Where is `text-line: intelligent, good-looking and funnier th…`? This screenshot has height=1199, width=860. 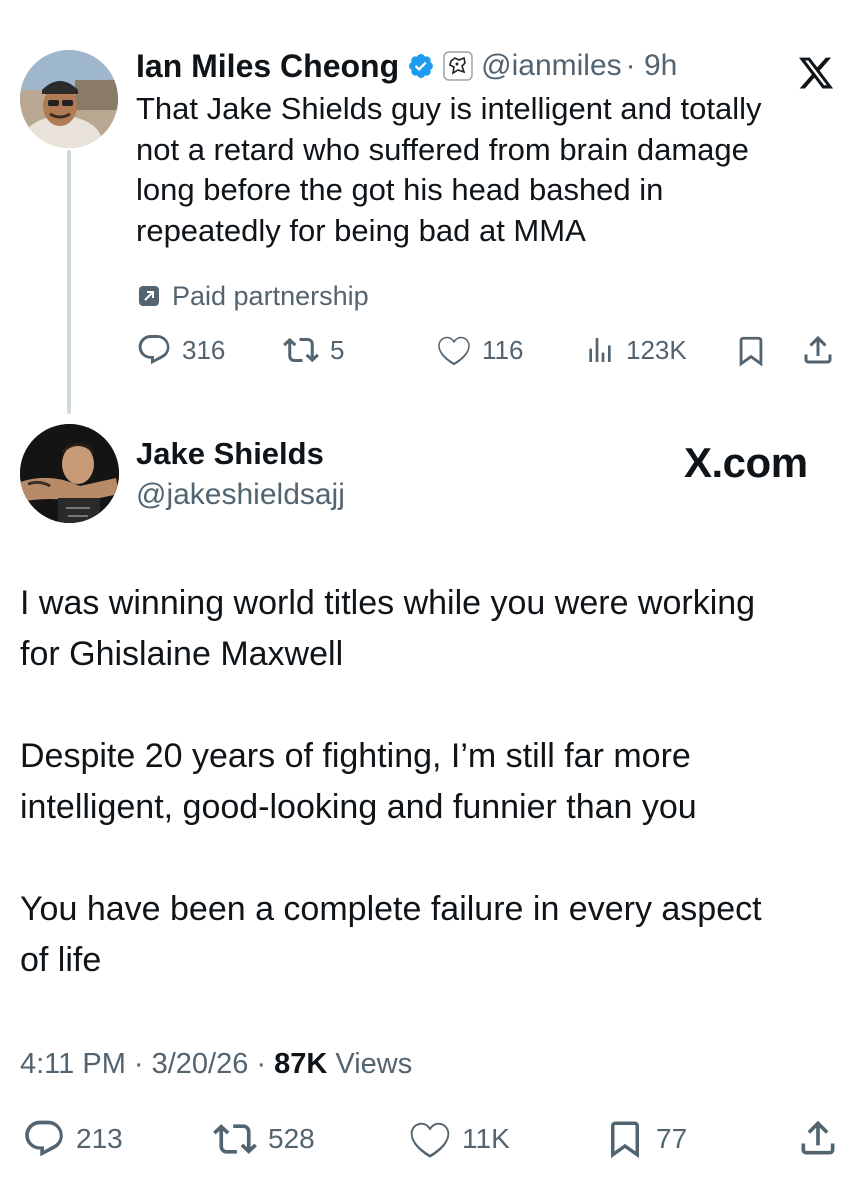
text-line: intelligent, good-looking and funnier th… is located at coordinates (358, 807).